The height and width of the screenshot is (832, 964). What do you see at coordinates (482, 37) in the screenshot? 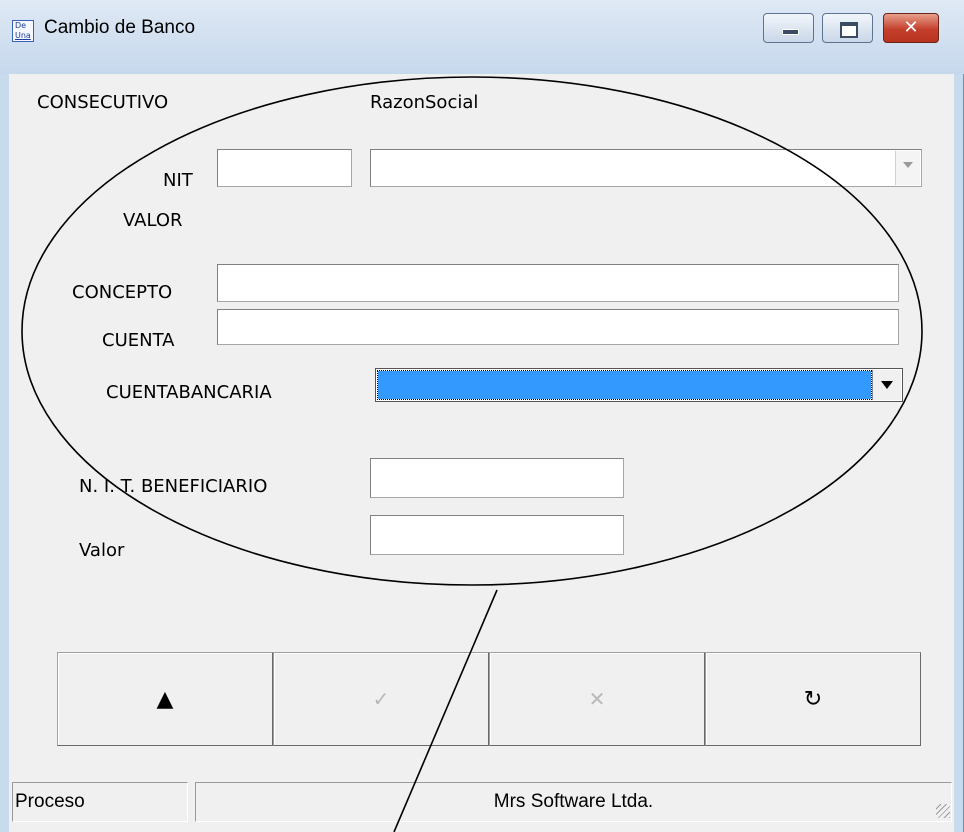
I see `title-bar: De Una Cambio de Banco ✕` at bounding box center [482, 37].